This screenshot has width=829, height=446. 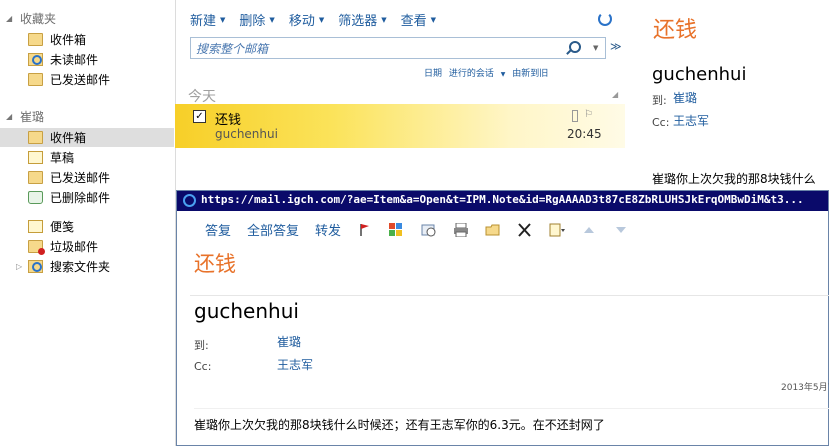 What do you see at coordinates (734, 179) in the screenshot?
I see `reading-body: 崔璐你上次欠我的那8块钱什么` at bounding box center [734, 179].